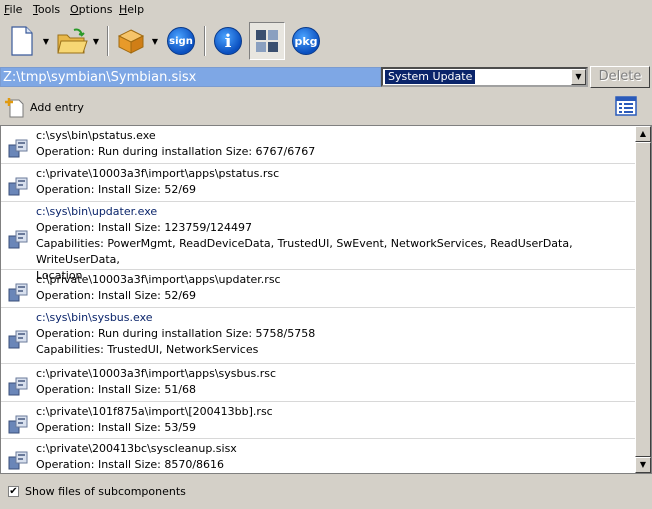 The width and height of the screenshot is (652, 509). Describe the element at coordinates (57, 107) in the screenshot. I see `add-entry-label: Add entry` at that location.